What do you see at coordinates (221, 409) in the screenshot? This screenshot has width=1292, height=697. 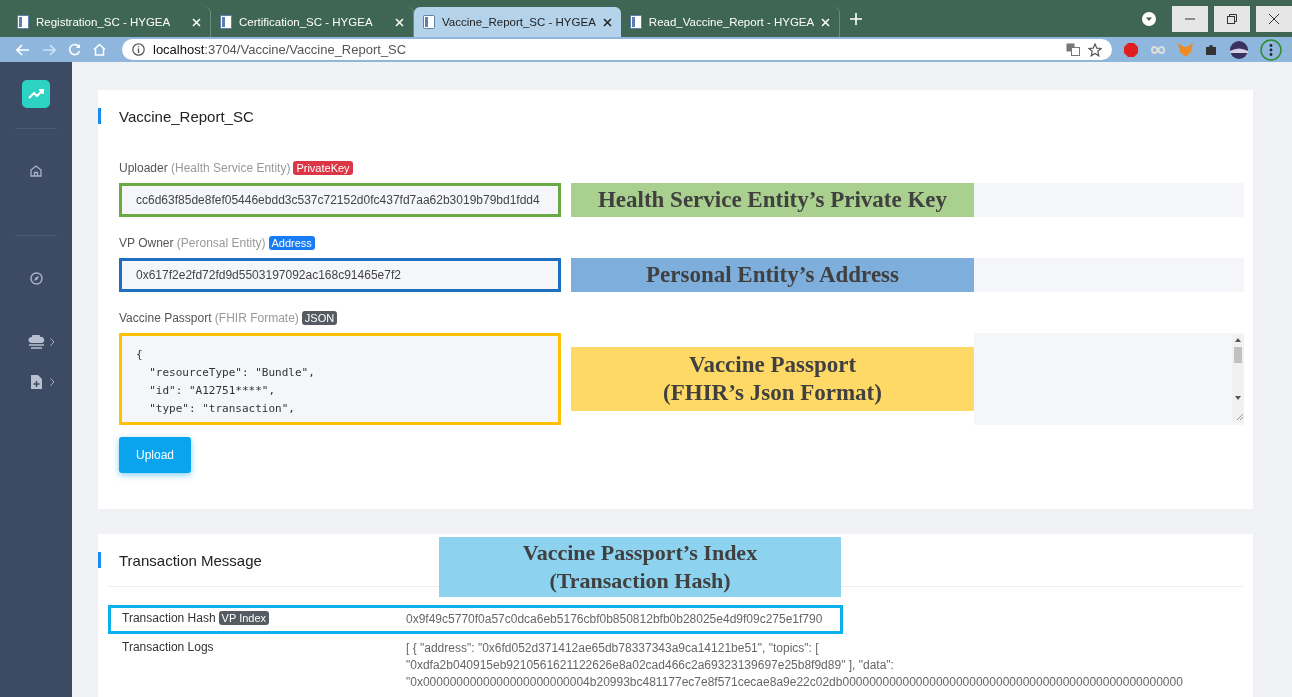 I see `code-line: "type": "transaction",` at bounding box center [221, 409].